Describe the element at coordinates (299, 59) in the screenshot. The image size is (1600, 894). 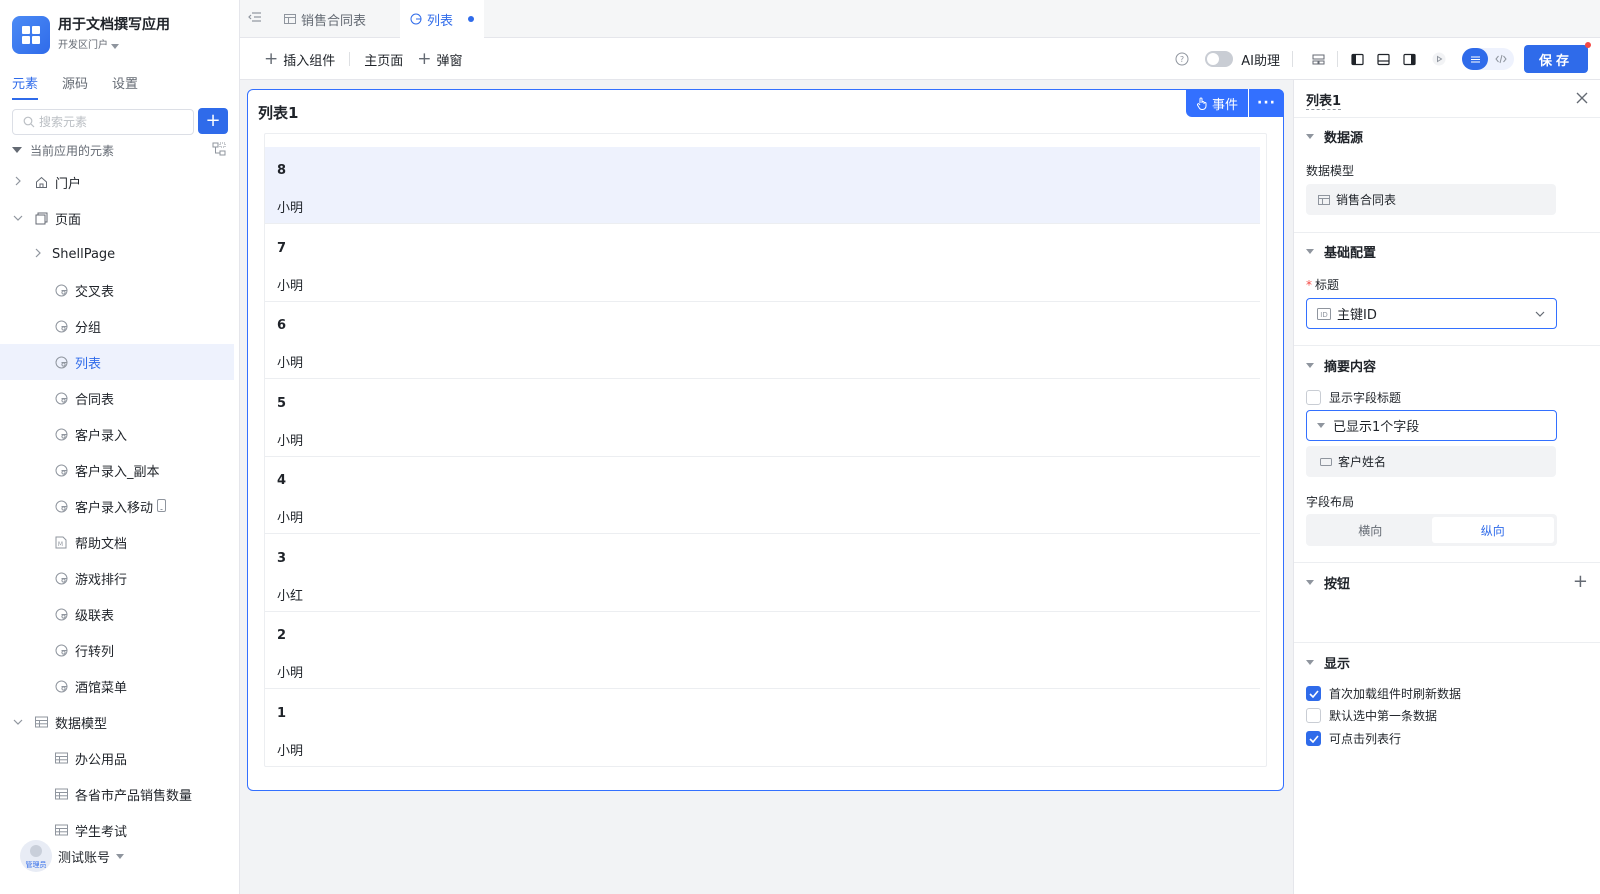
I see `insert-component-button: + 插入组件` at that location.